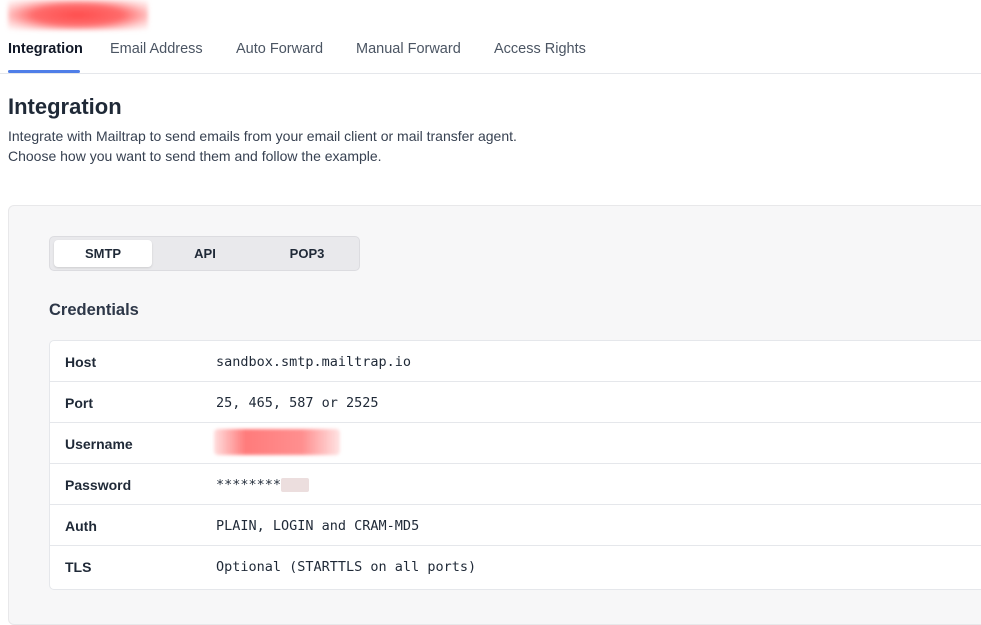 This screenshot has width=981, height=625. I want to click on tab-integration: Integration, so click(45, 49).